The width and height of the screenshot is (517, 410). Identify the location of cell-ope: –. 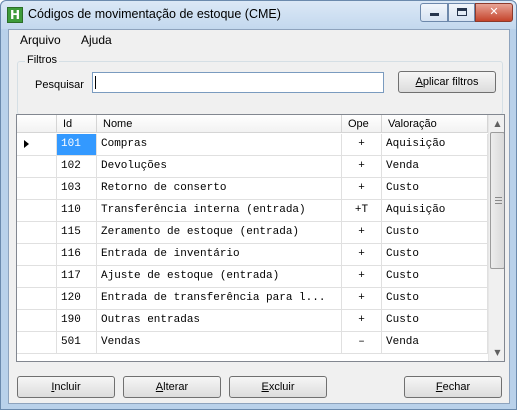
(362, 342).